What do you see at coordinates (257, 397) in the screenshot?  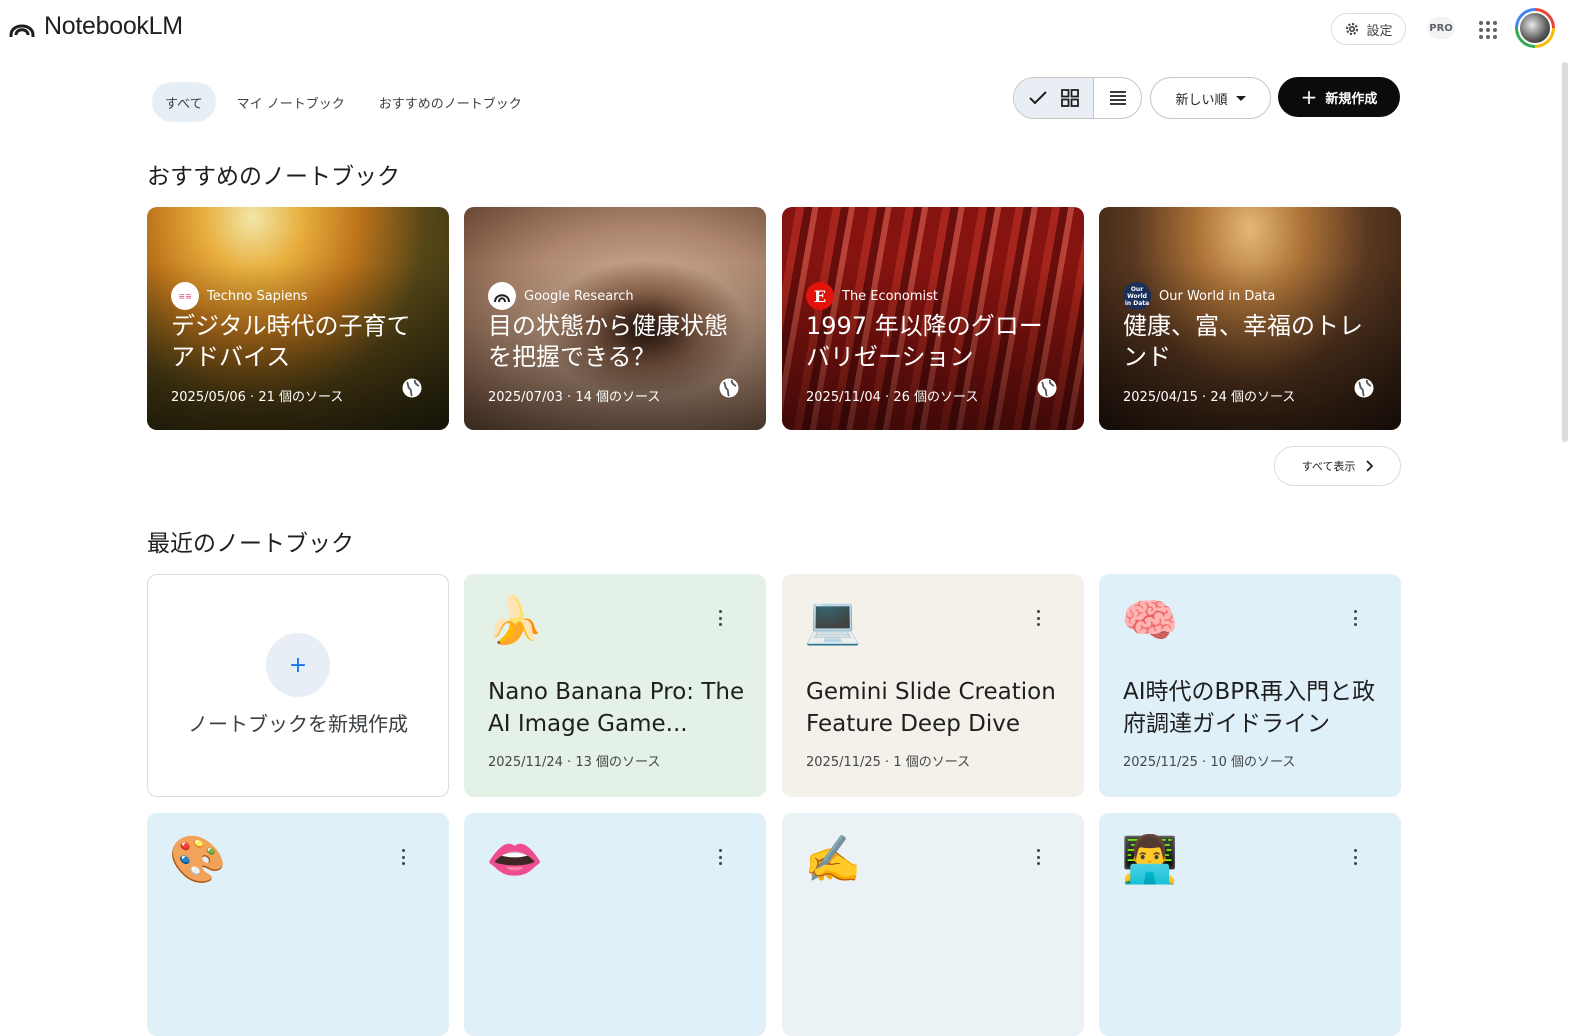 I see `card-meta: 2025/05/06 · 21 個のソース` at bounding box center [257, 397].